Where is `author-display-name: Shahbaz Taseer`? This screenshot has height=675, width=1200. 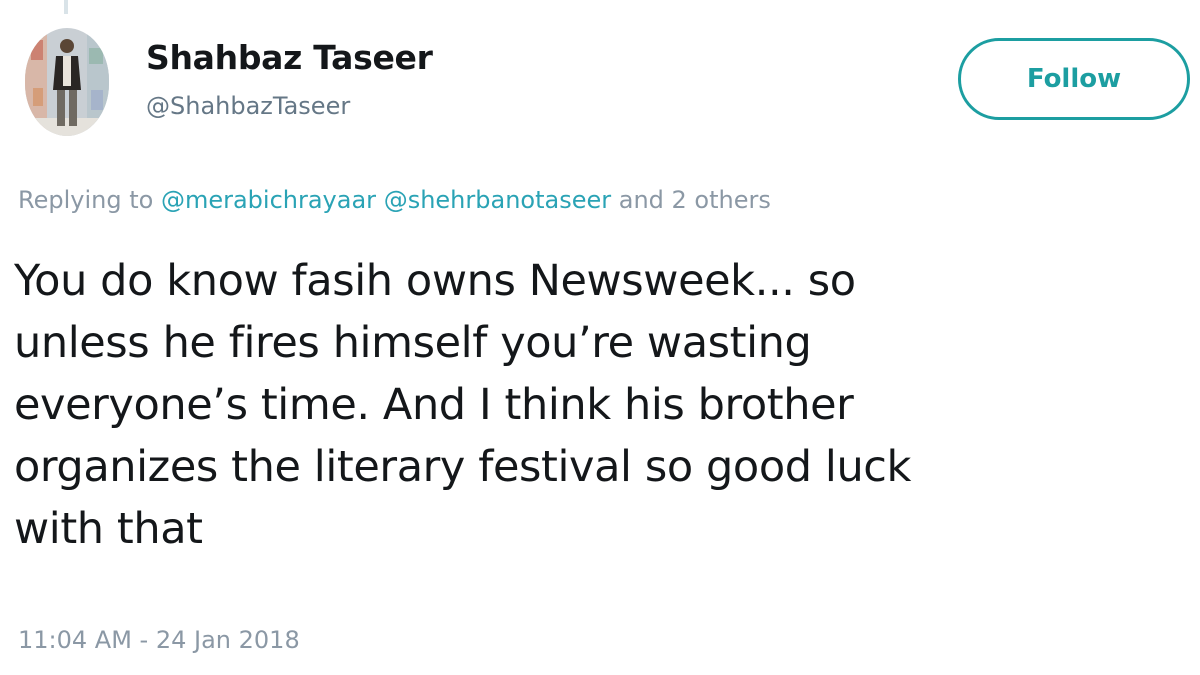 author-display-name: Shahbaz Taseer is located at coordinates (289, 58).